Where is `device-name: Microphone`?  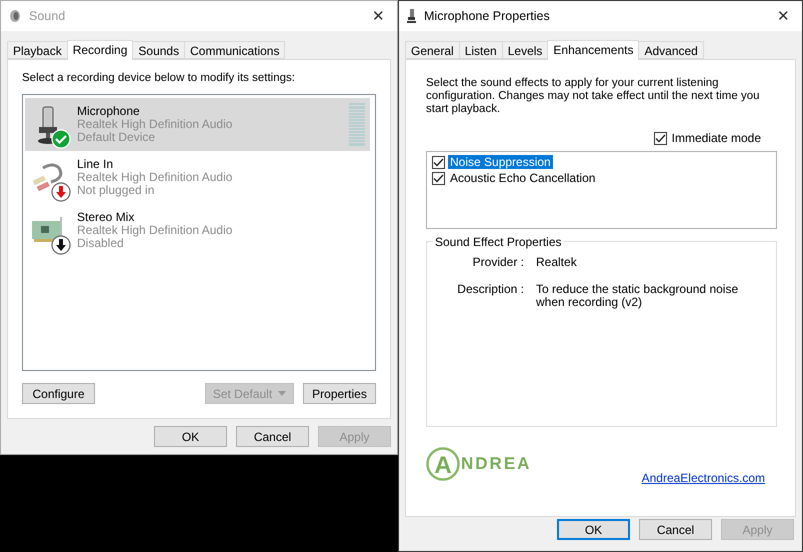
device-name: Microphone is located at coordinates (109, 111).